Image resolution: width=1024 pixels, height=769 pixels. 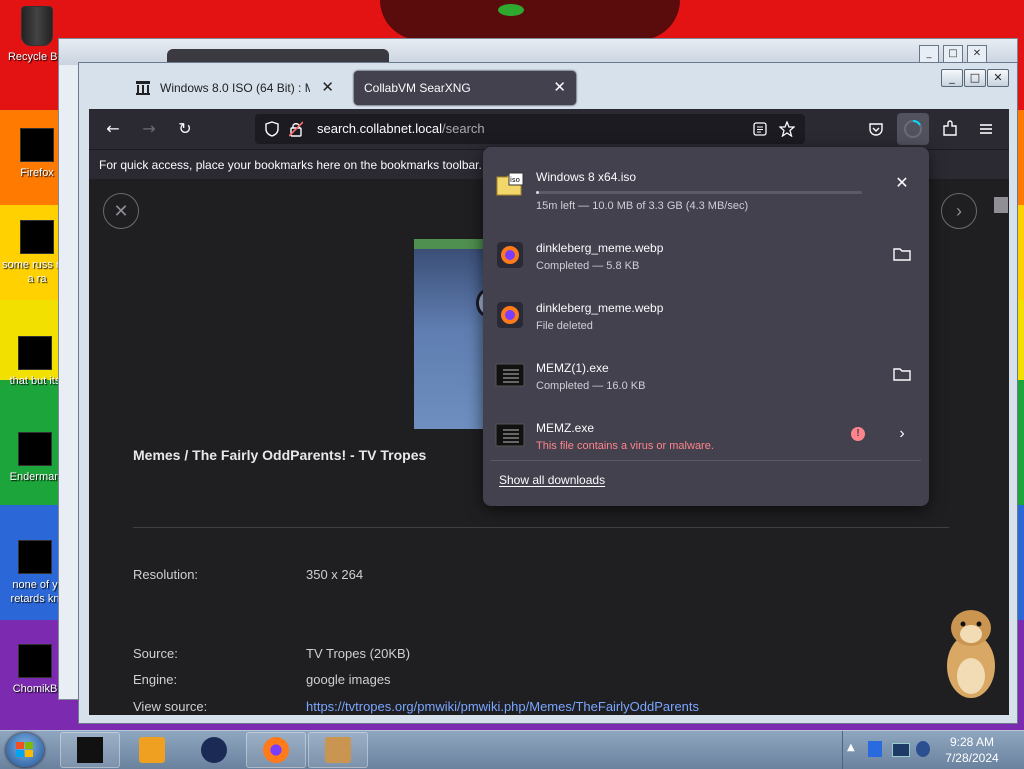 I want to click on system-clock: 9:28 AM 7/28/2024, so click(x=972, y=750).